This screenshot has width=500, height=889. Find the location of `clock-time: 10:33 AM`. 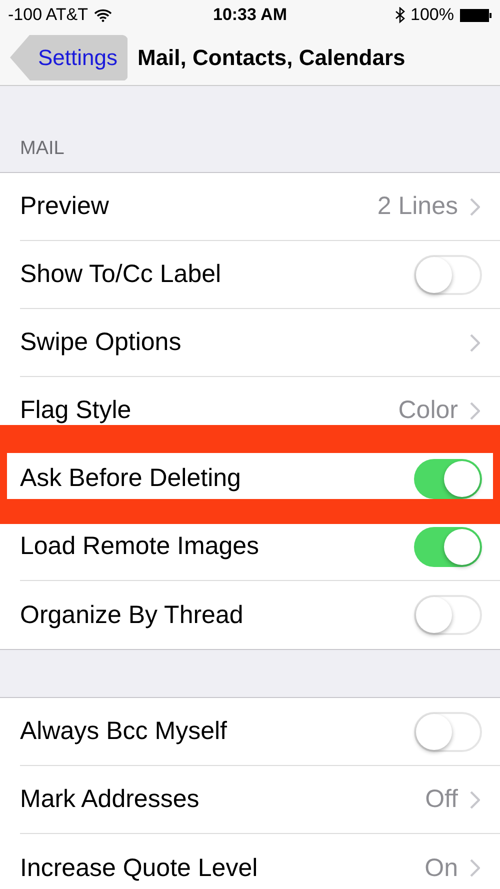

clock-time: 10:33 AM is located at coordinates (249, 14).